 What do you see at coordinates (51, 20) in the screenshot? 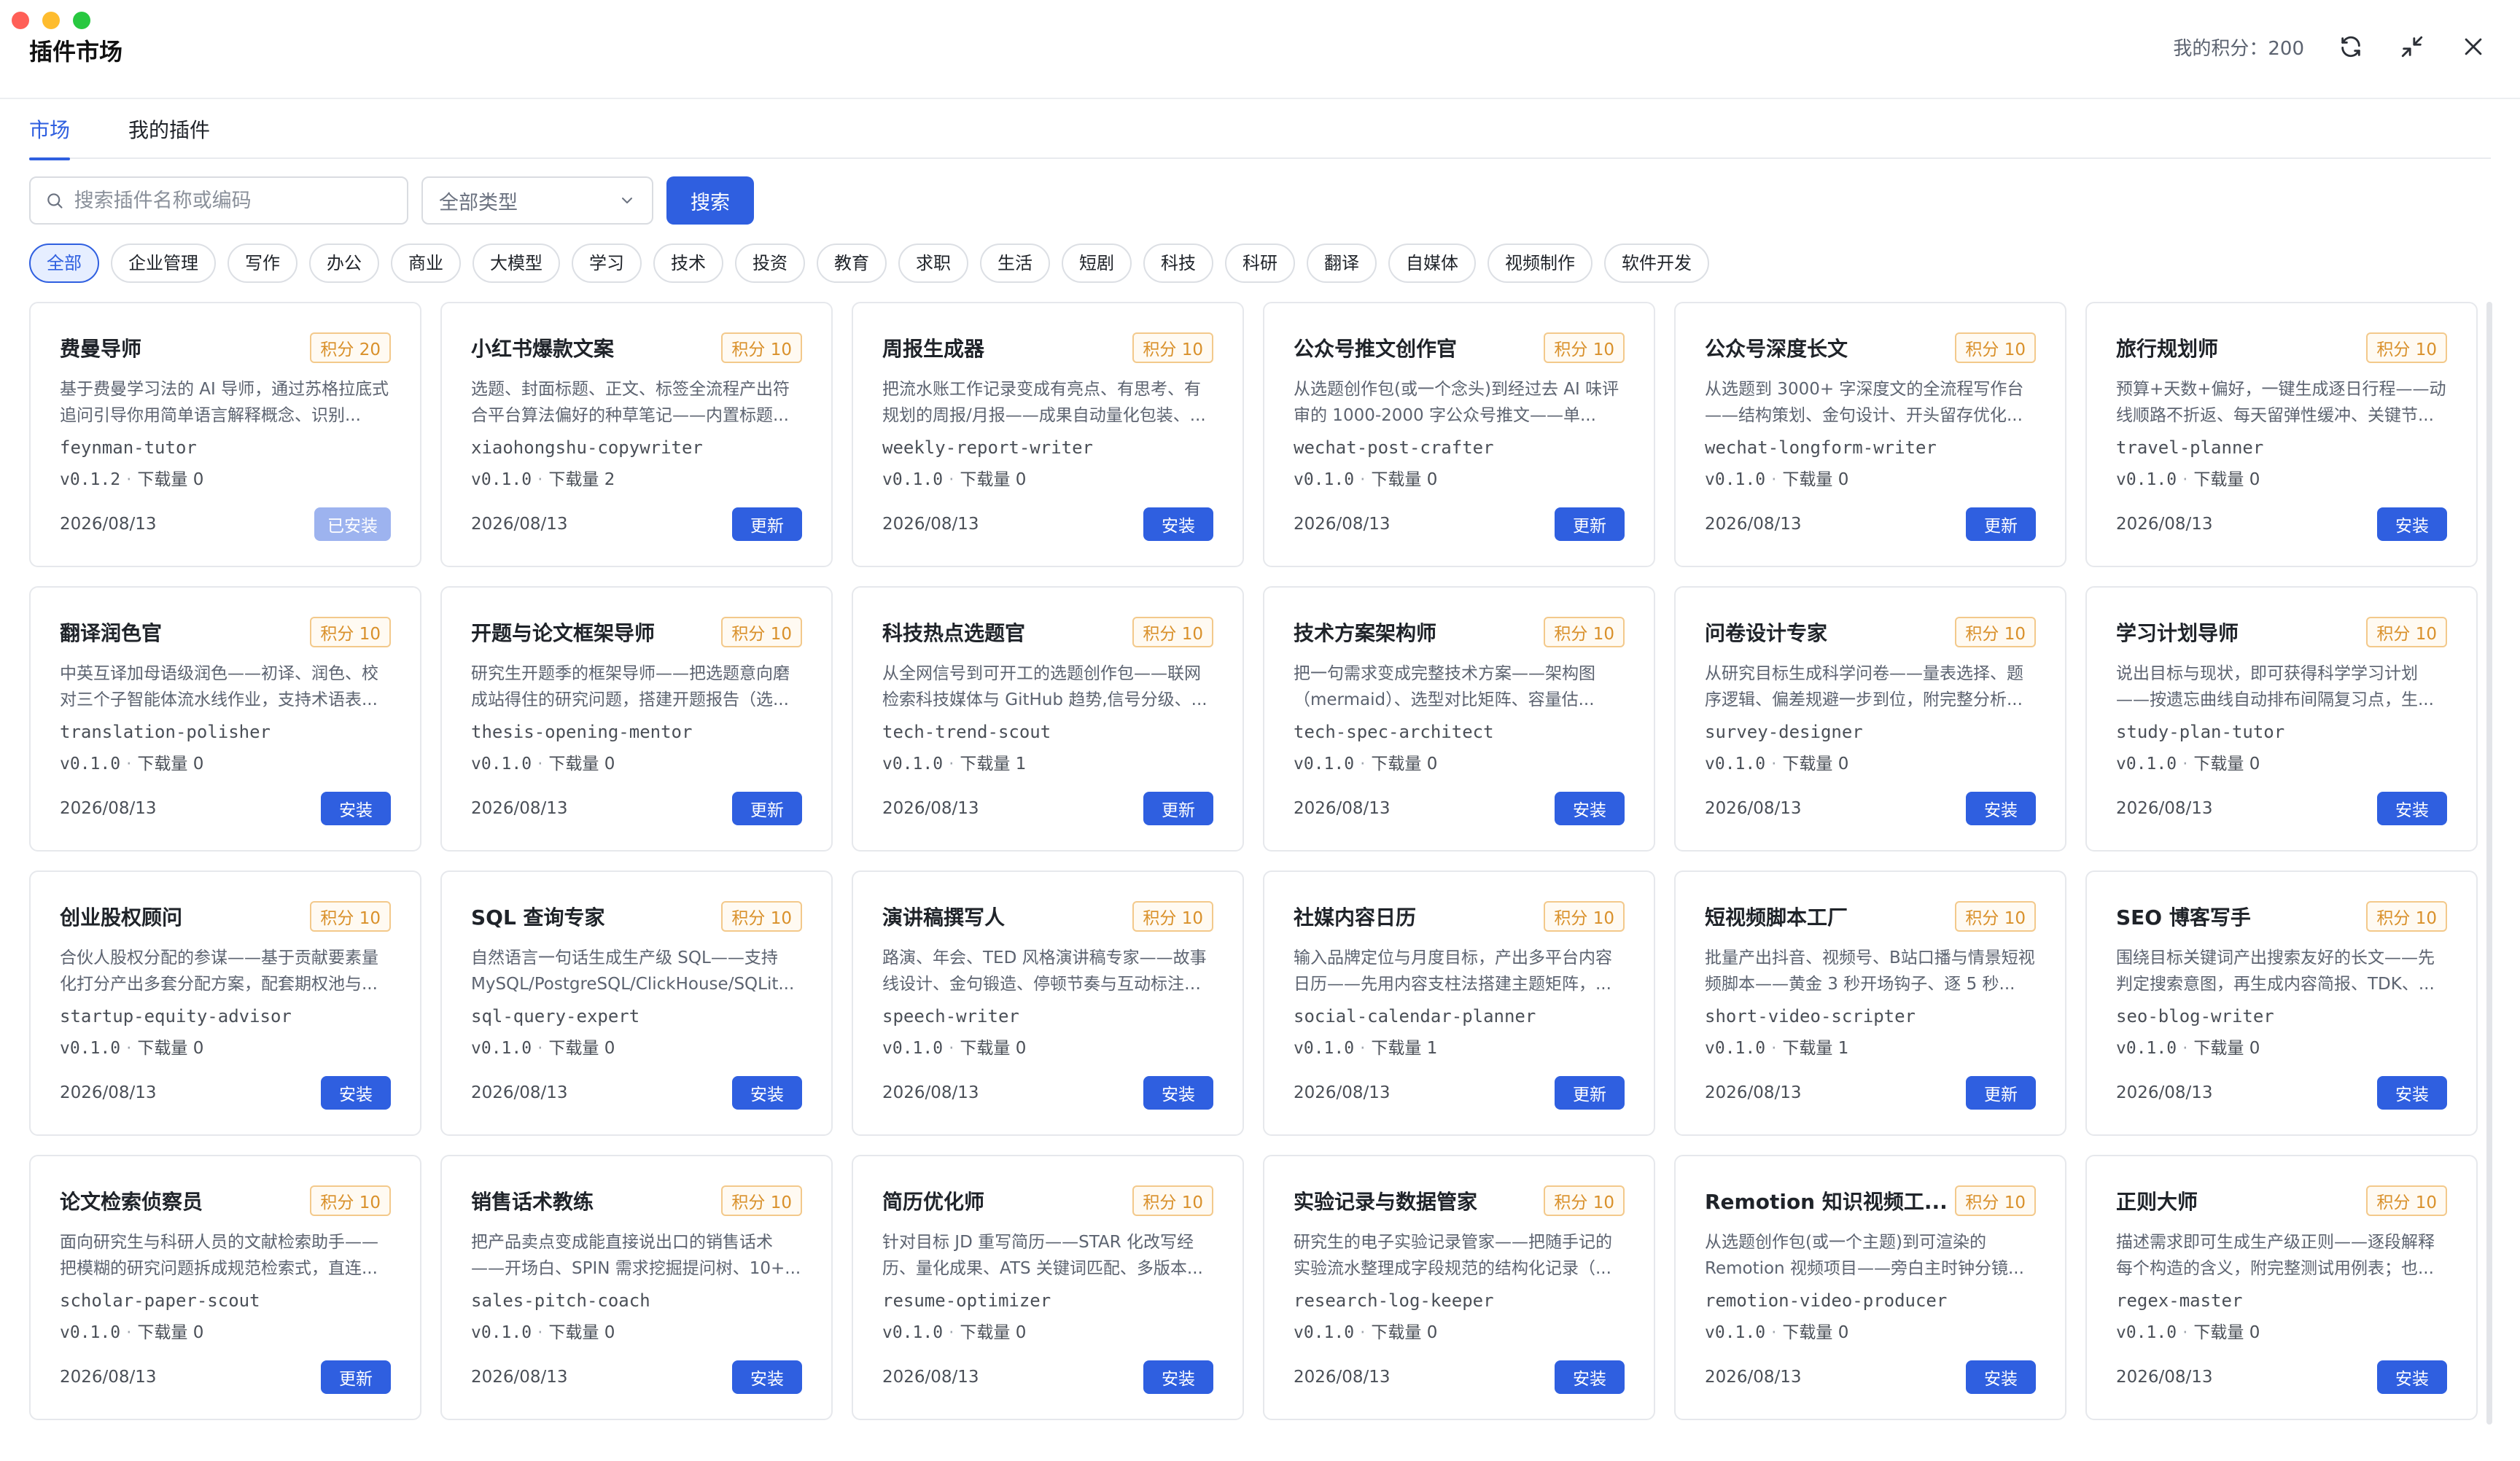
I see `window-minimize-dot` at bounding box center [51, 20].